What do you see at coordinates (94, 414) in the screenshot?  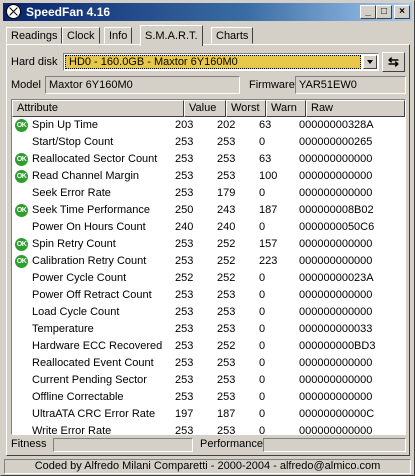 I see `attribute-cell: UltraATA CRC Error Rate` at bounding box center [94, 414].